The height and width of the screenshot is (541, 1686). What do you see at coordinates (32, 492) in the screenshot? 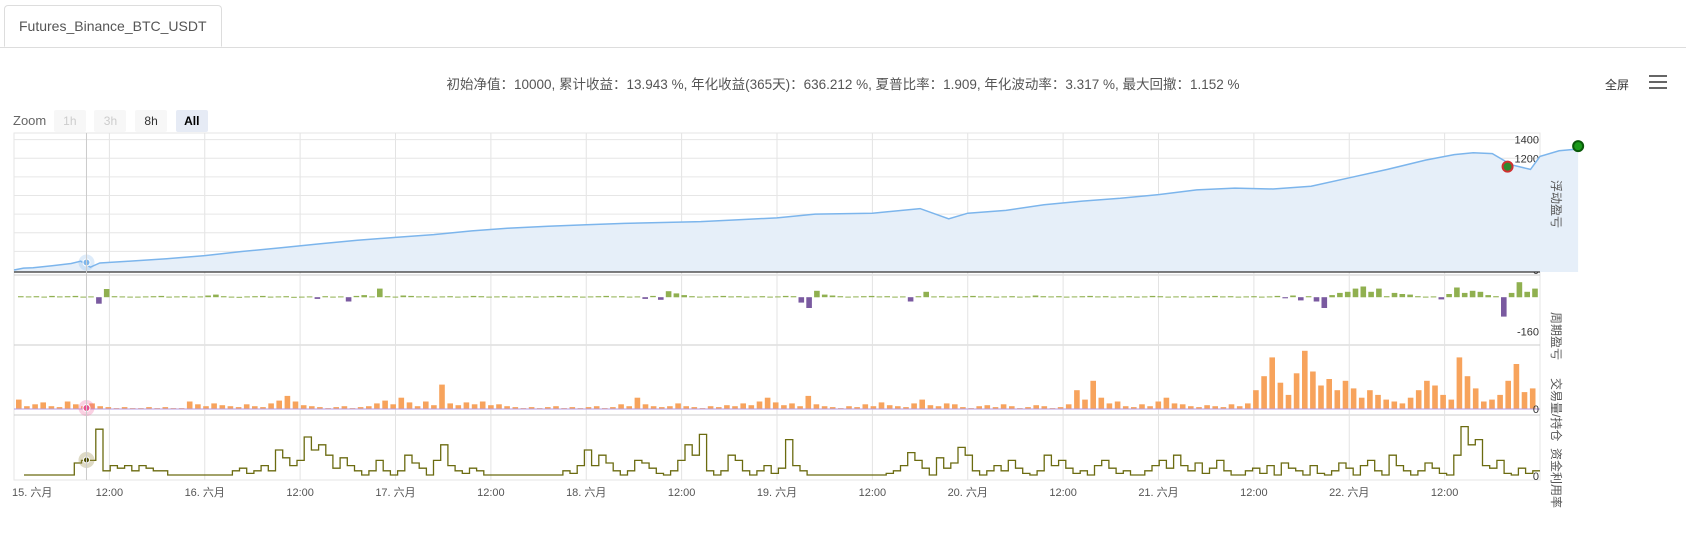
I see `x-tick-label: 15. 六月` at bounding box center [32, 492].